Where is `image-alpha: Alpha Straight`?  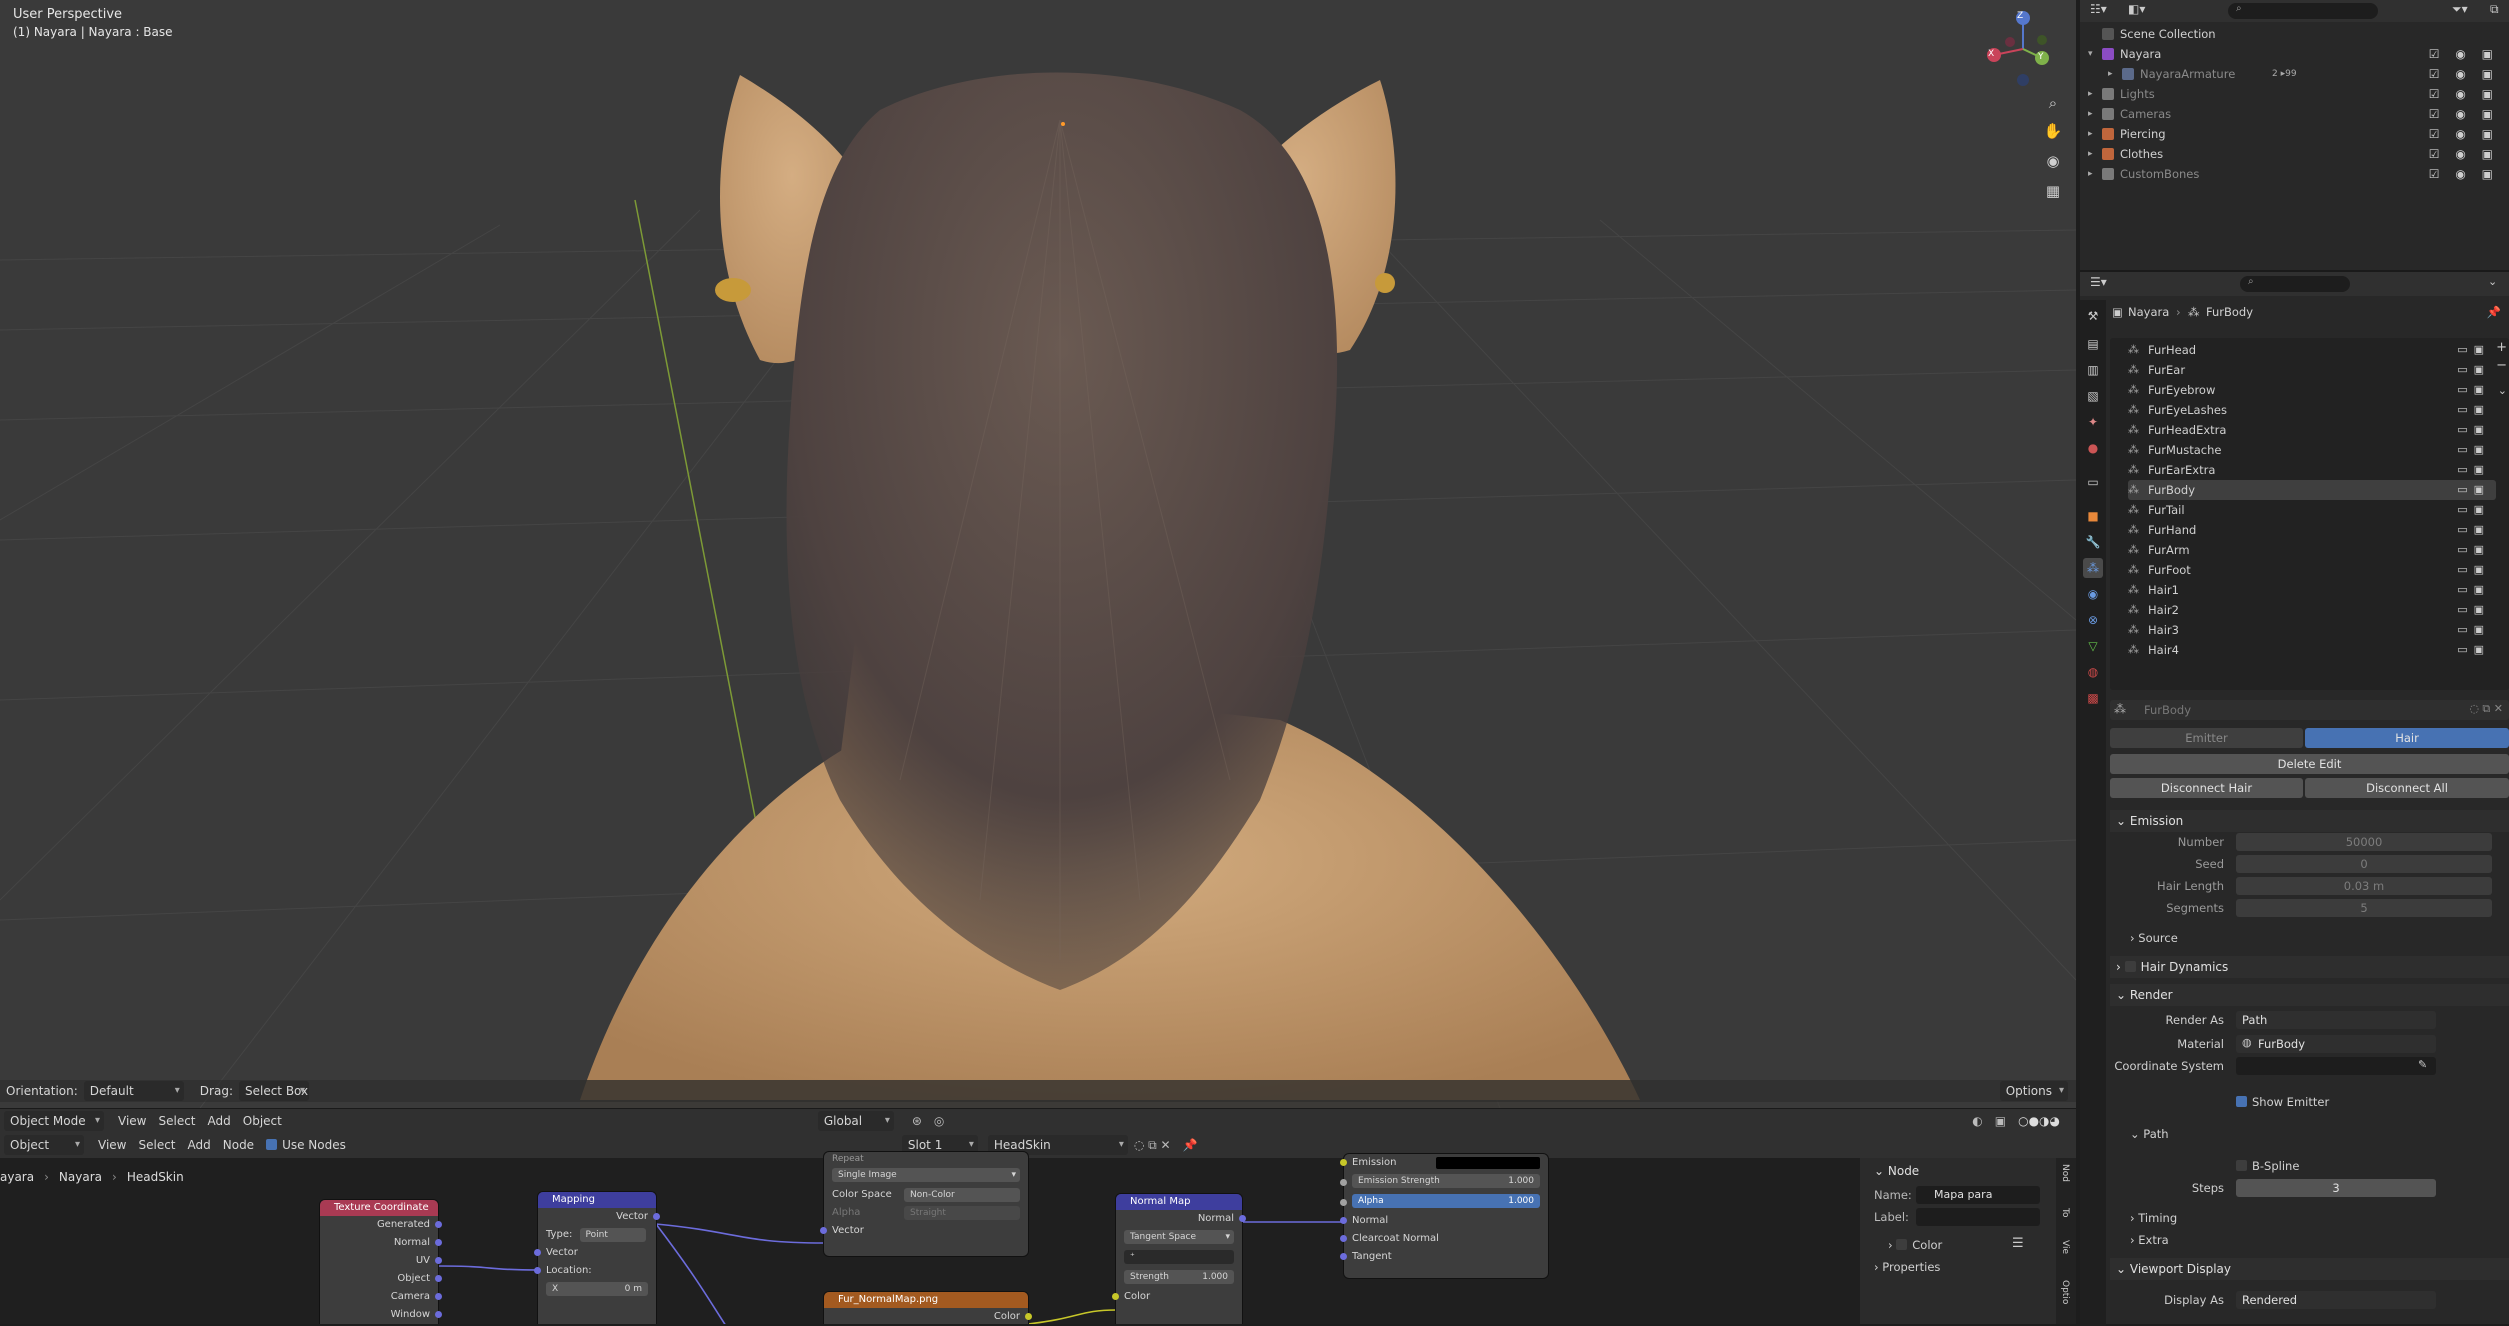 image-alpha: Alpha Straight is located at coordinates (926, 1213).